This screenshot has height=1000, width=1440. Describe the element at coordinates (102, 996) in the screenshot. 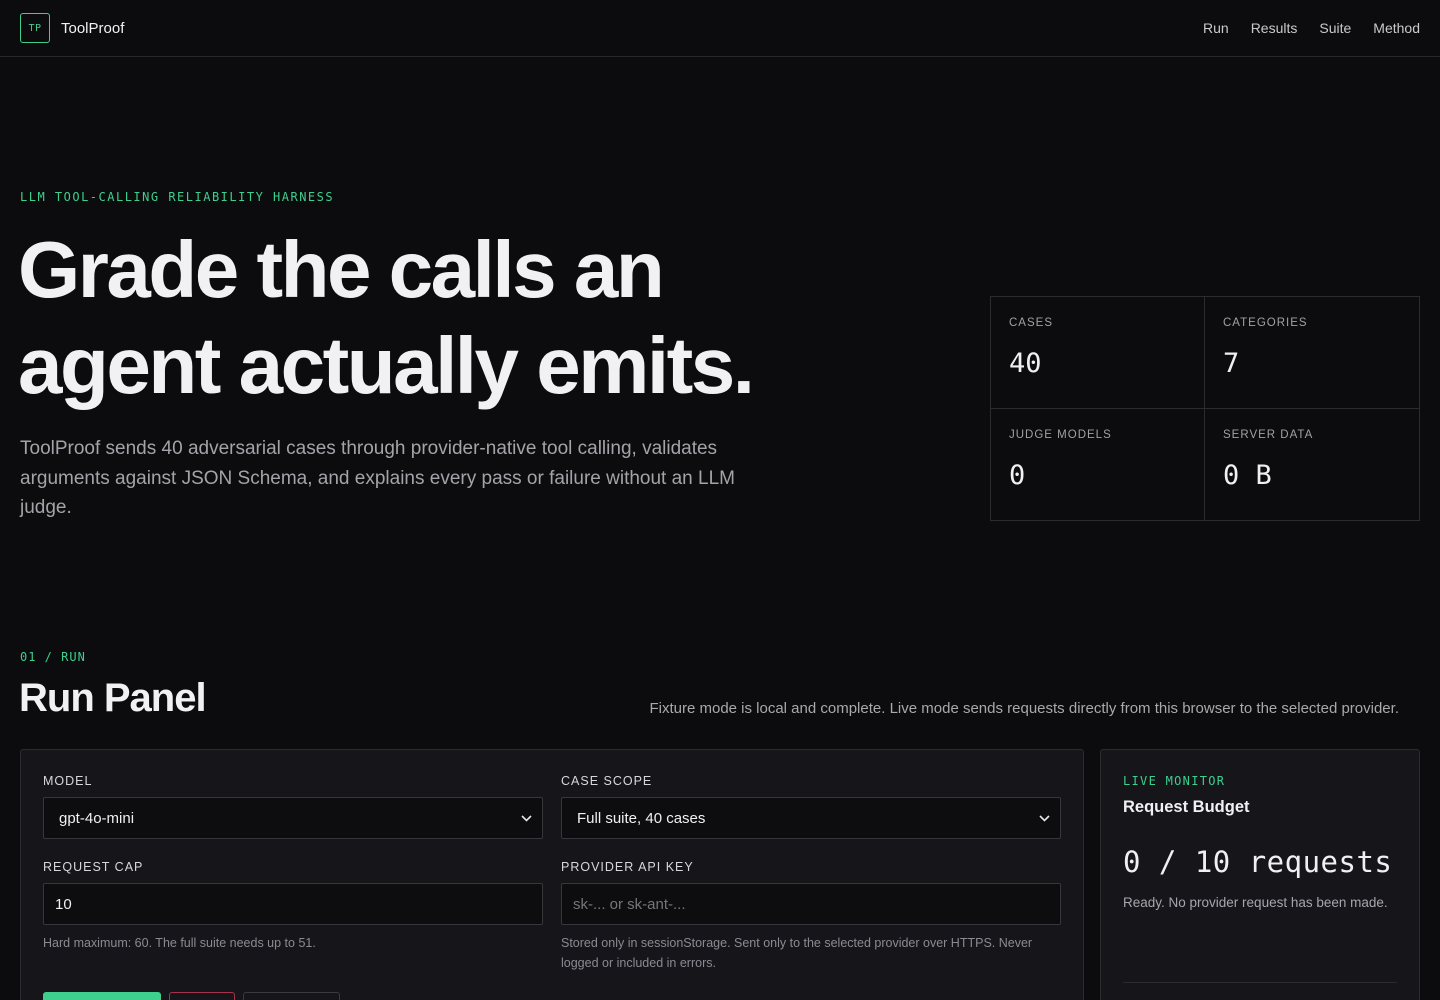

I see `run-button` at that location.